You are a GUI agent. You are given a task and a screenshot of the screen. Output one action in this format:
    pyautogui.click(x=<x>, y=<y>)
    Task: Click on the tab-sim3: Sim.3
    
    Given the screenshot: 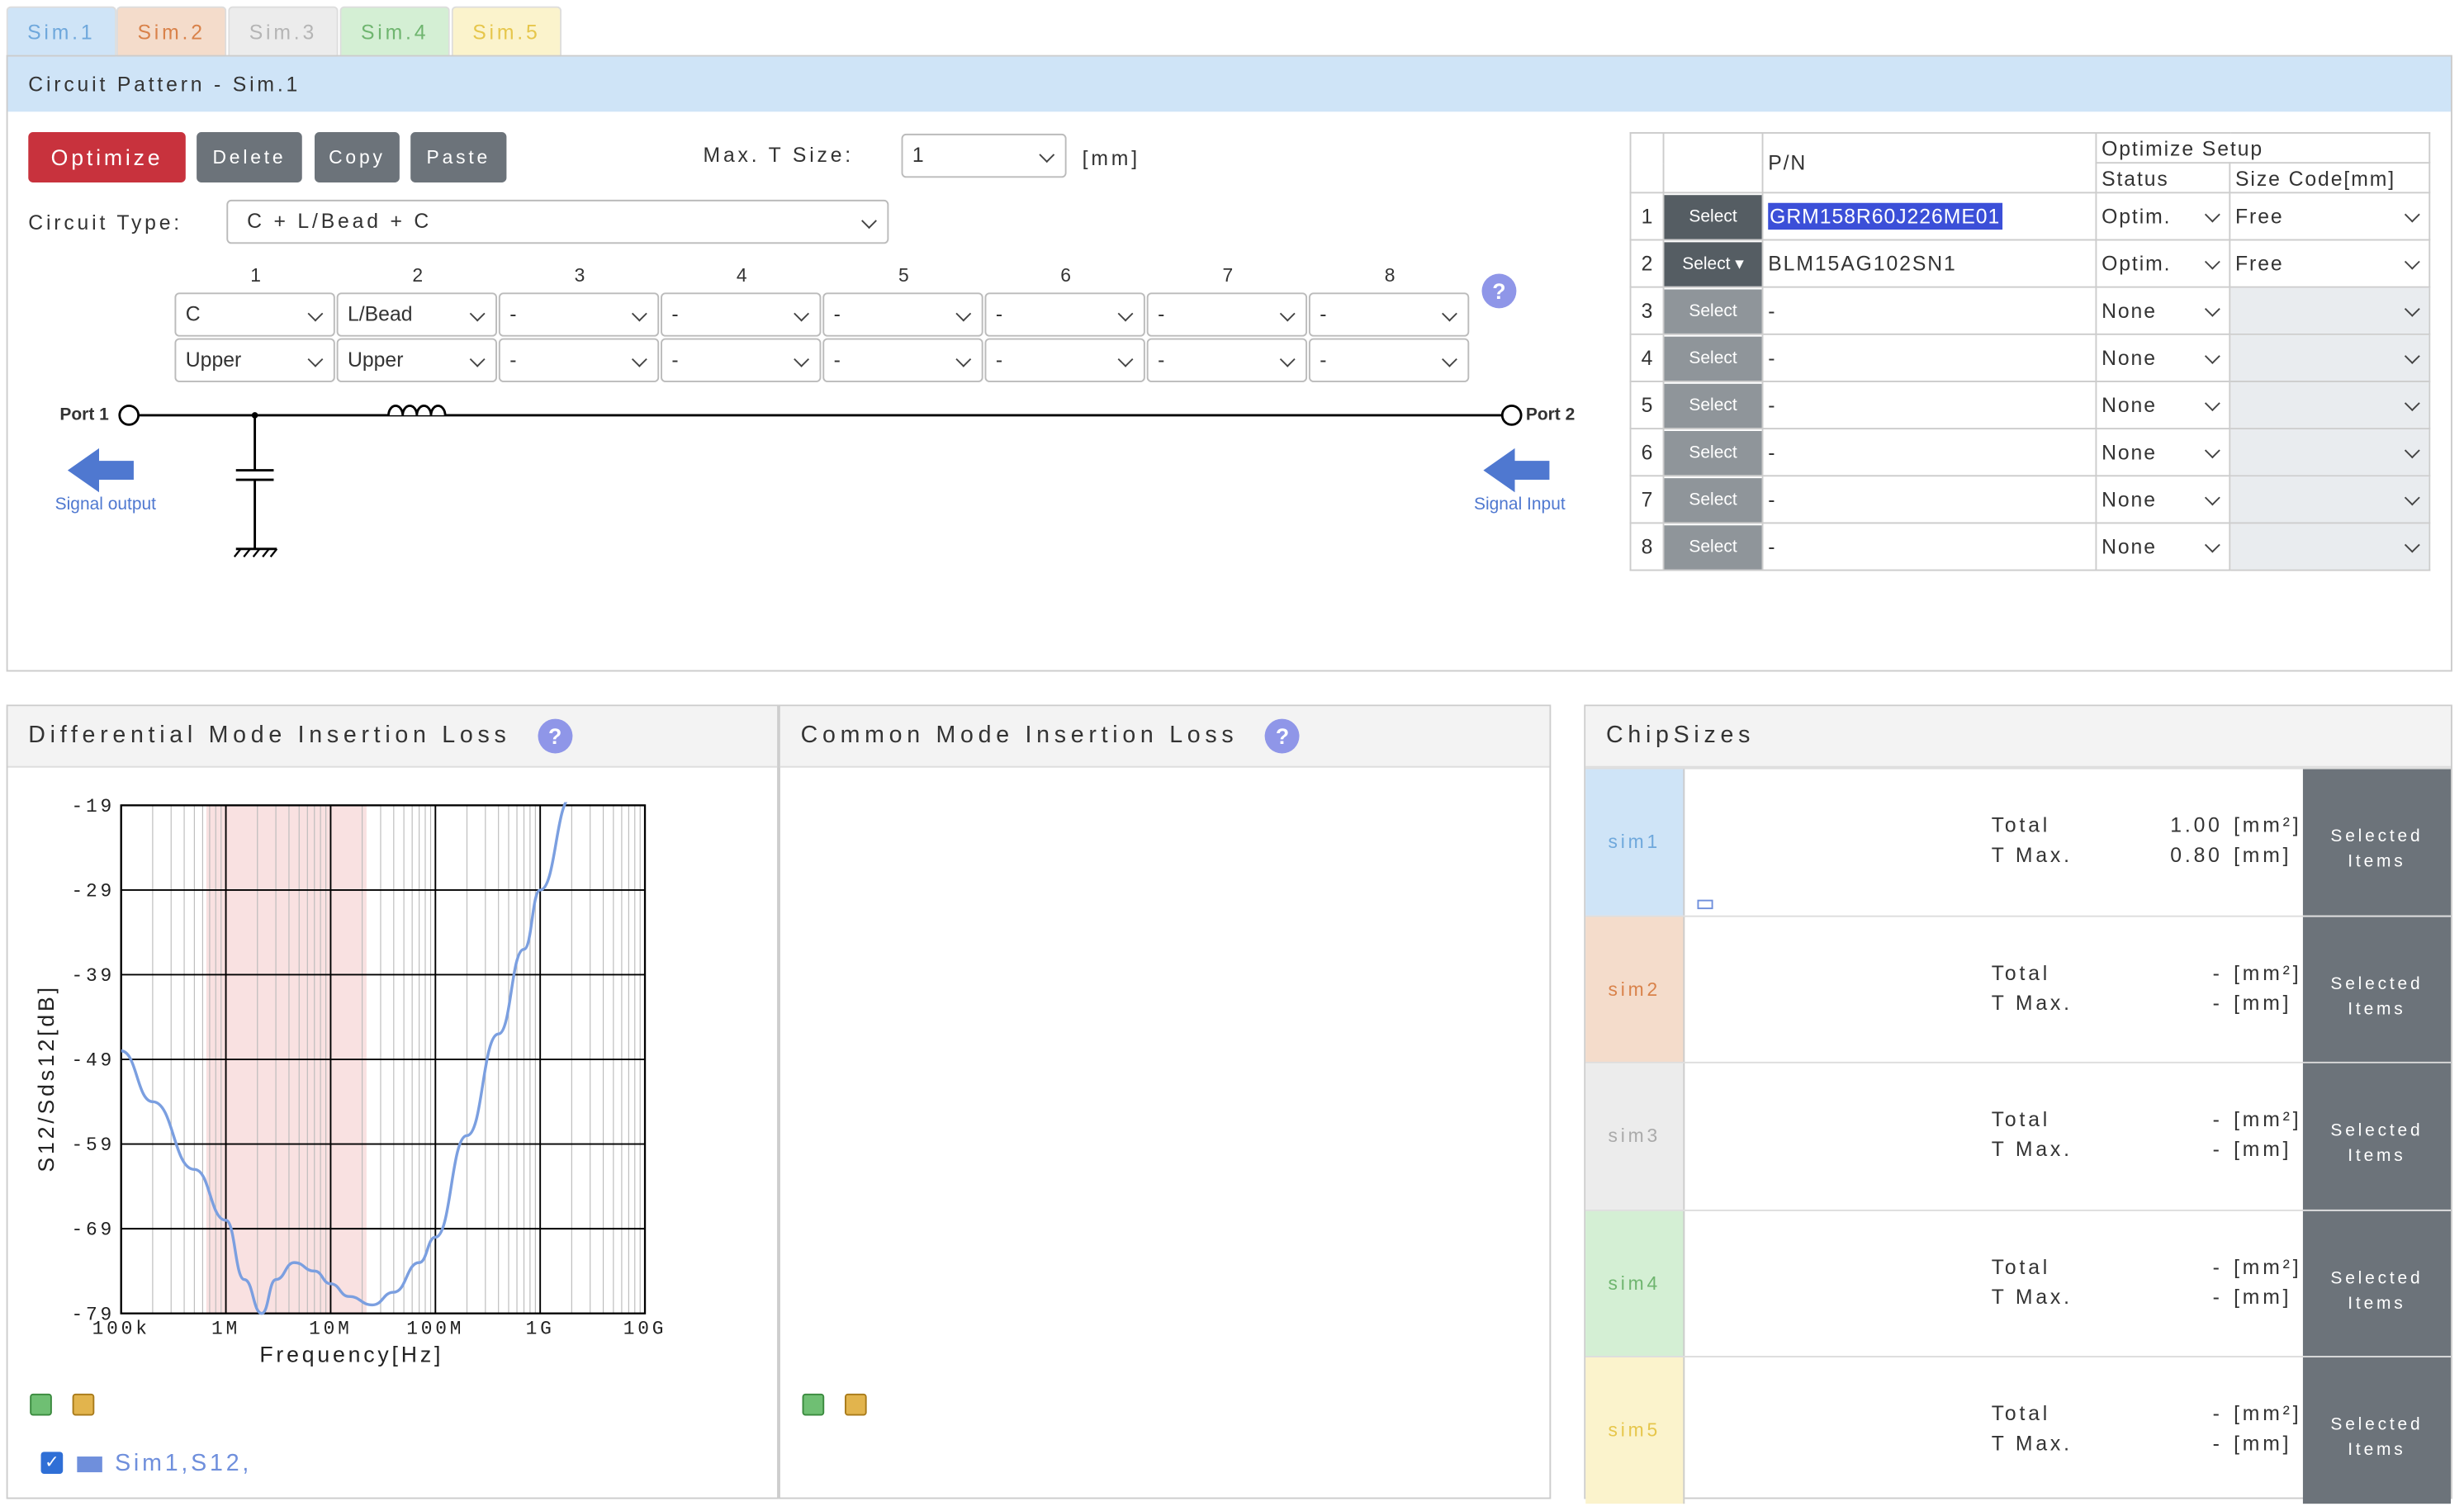 What is the action you would take?
    pyautogui.click(x=284, y=32)
    